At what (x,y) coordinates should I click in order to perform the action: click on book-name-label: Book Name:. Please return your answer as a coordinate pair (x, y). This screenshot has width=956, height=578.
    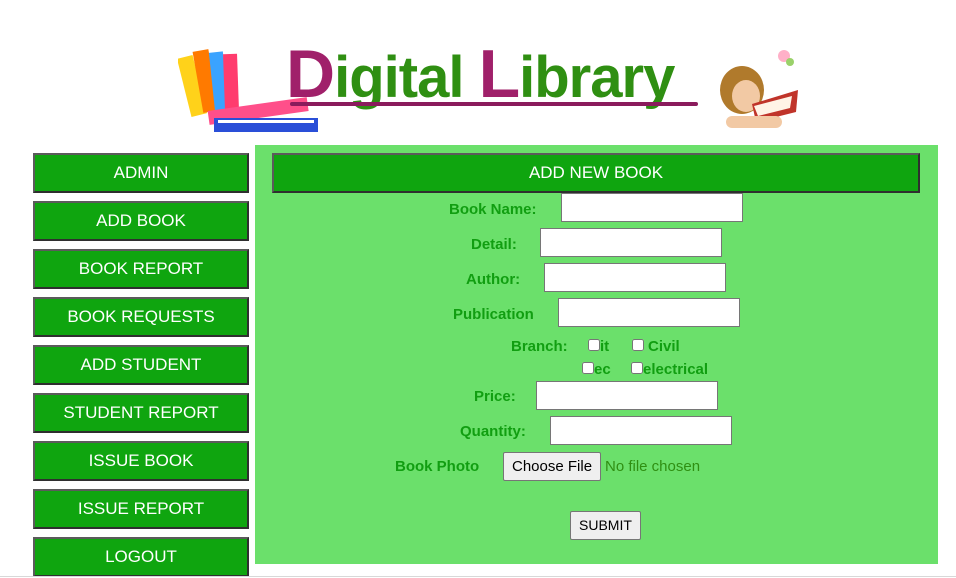
    Looking at the image, I should click on (493, 209).